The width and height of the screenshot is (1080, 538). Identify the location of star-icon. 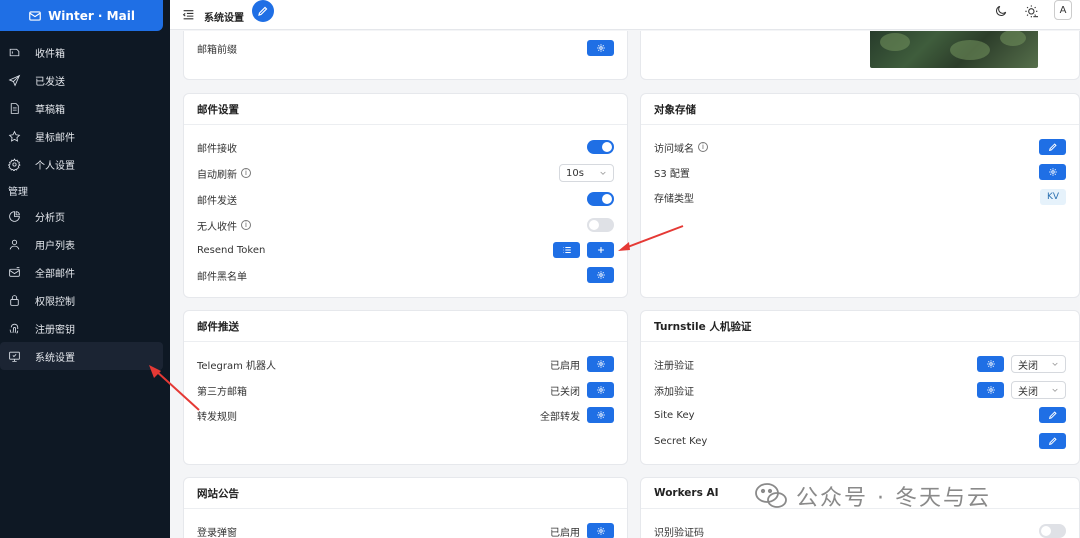
(14, 136).